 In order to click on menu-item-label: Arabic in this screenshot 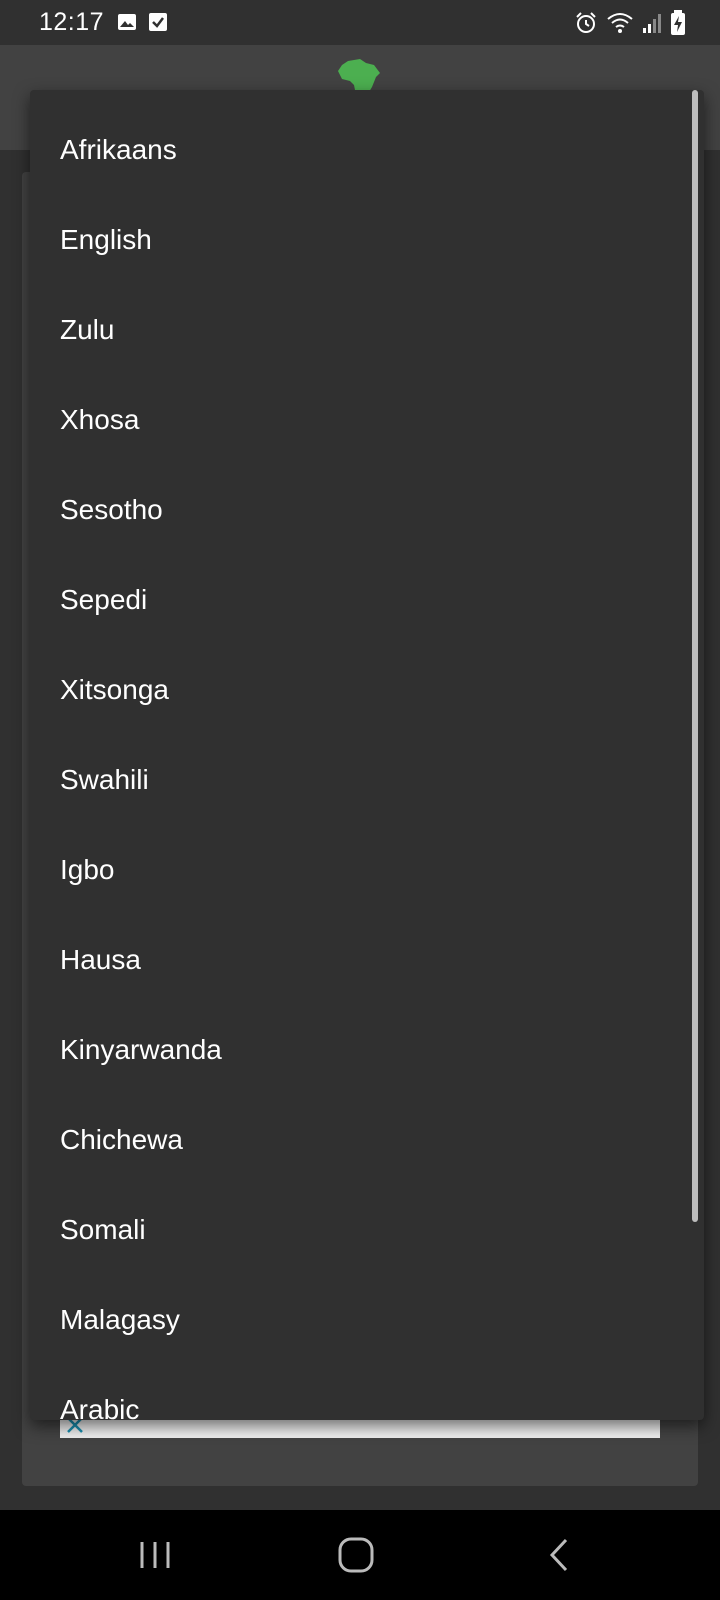, I will do `click(100, 1407)`.